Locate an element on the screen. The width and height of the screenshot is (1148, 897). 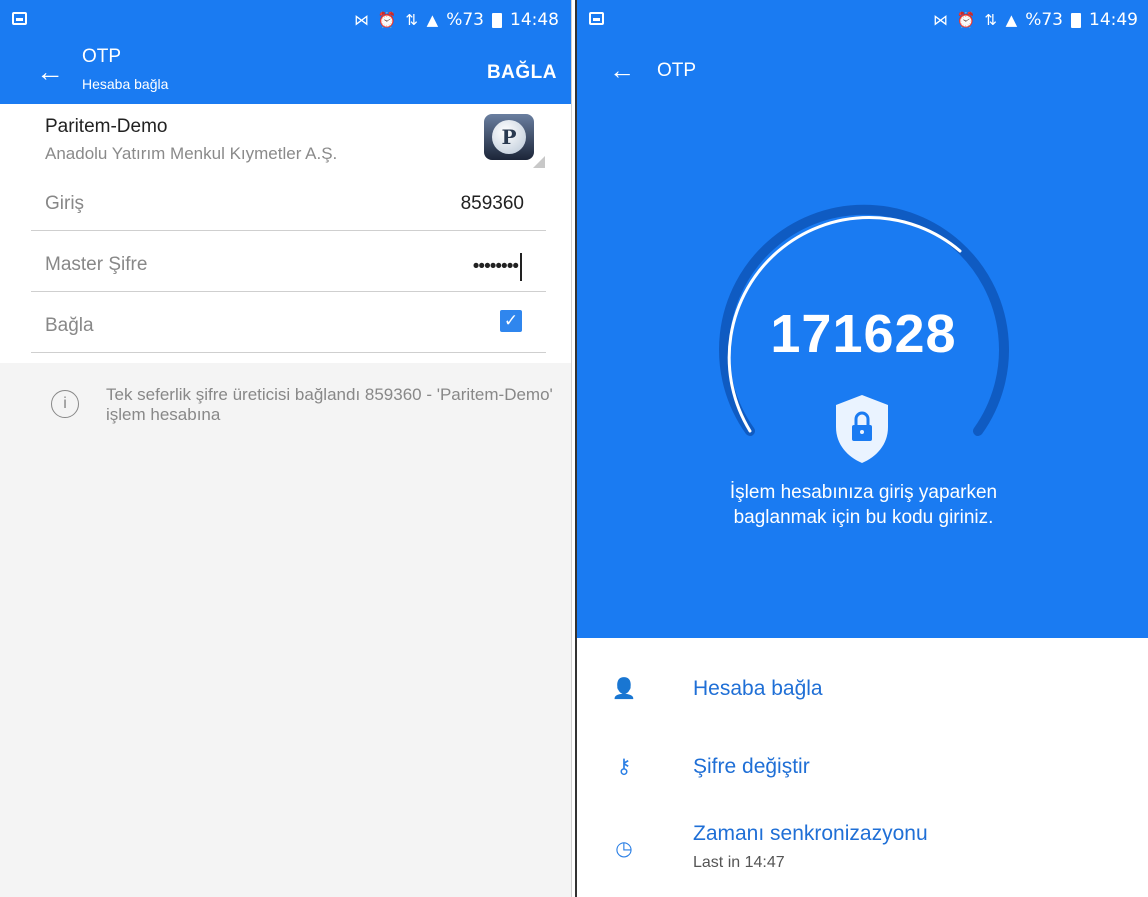
clock-sync-icon: ◷ is located at coordinates (624, 849).